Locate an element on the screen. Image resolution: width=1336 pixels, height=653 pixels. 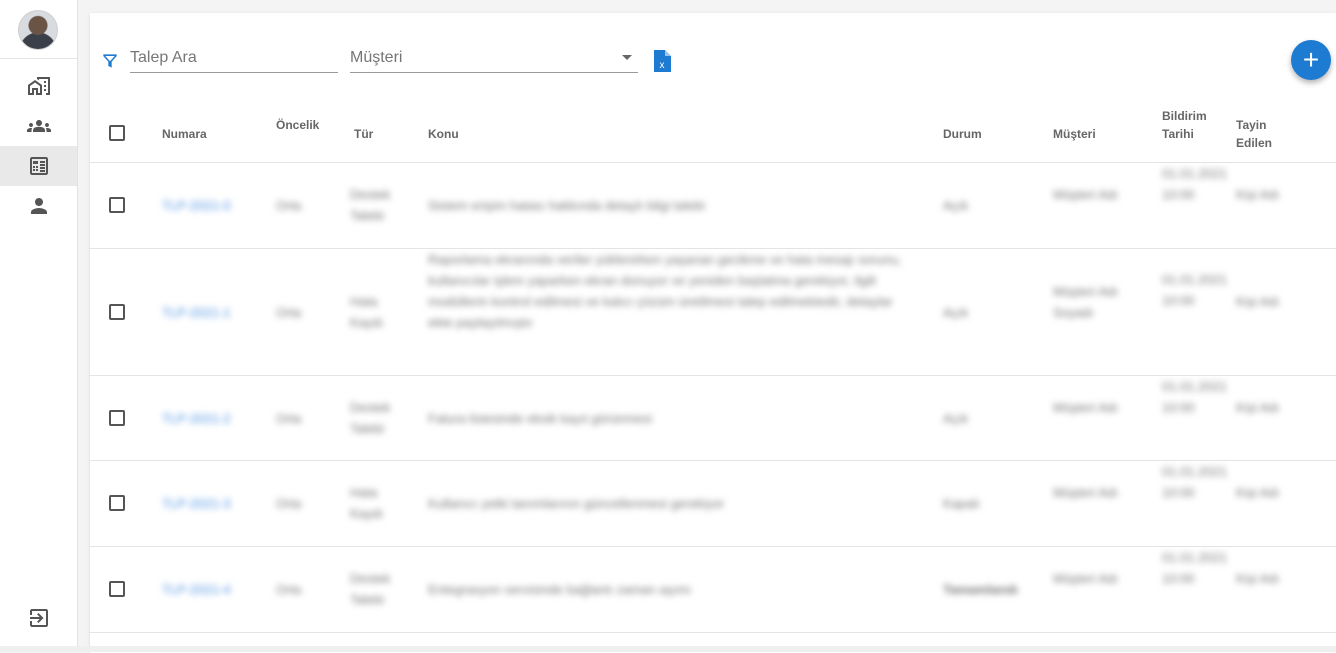
subject-cell: Fatura listesinde eksik kayıt görünmesi is located at coordinates (540, 418).